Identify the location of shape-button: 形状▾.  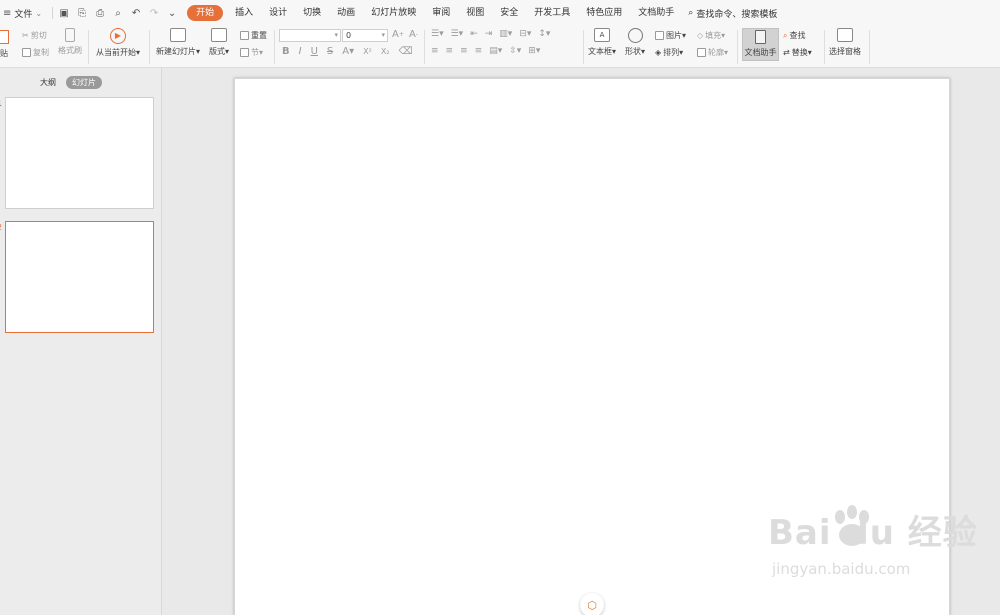
(635, 42).